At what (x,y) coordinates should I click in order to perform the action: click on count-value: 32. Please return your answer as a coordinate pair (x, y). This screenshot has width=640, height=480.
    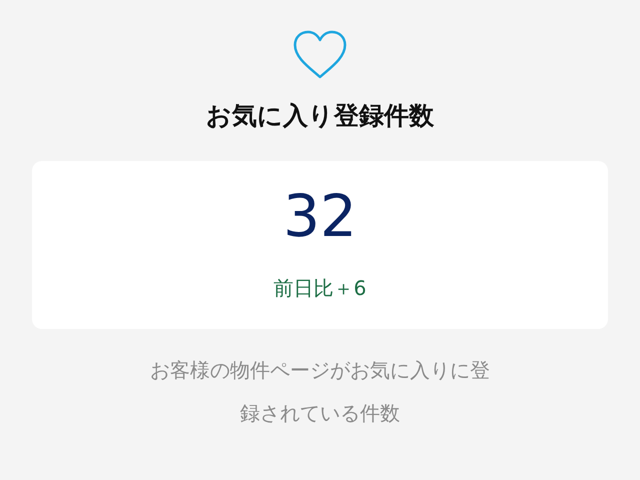
    Looking at the image, I should click on (320, 215).